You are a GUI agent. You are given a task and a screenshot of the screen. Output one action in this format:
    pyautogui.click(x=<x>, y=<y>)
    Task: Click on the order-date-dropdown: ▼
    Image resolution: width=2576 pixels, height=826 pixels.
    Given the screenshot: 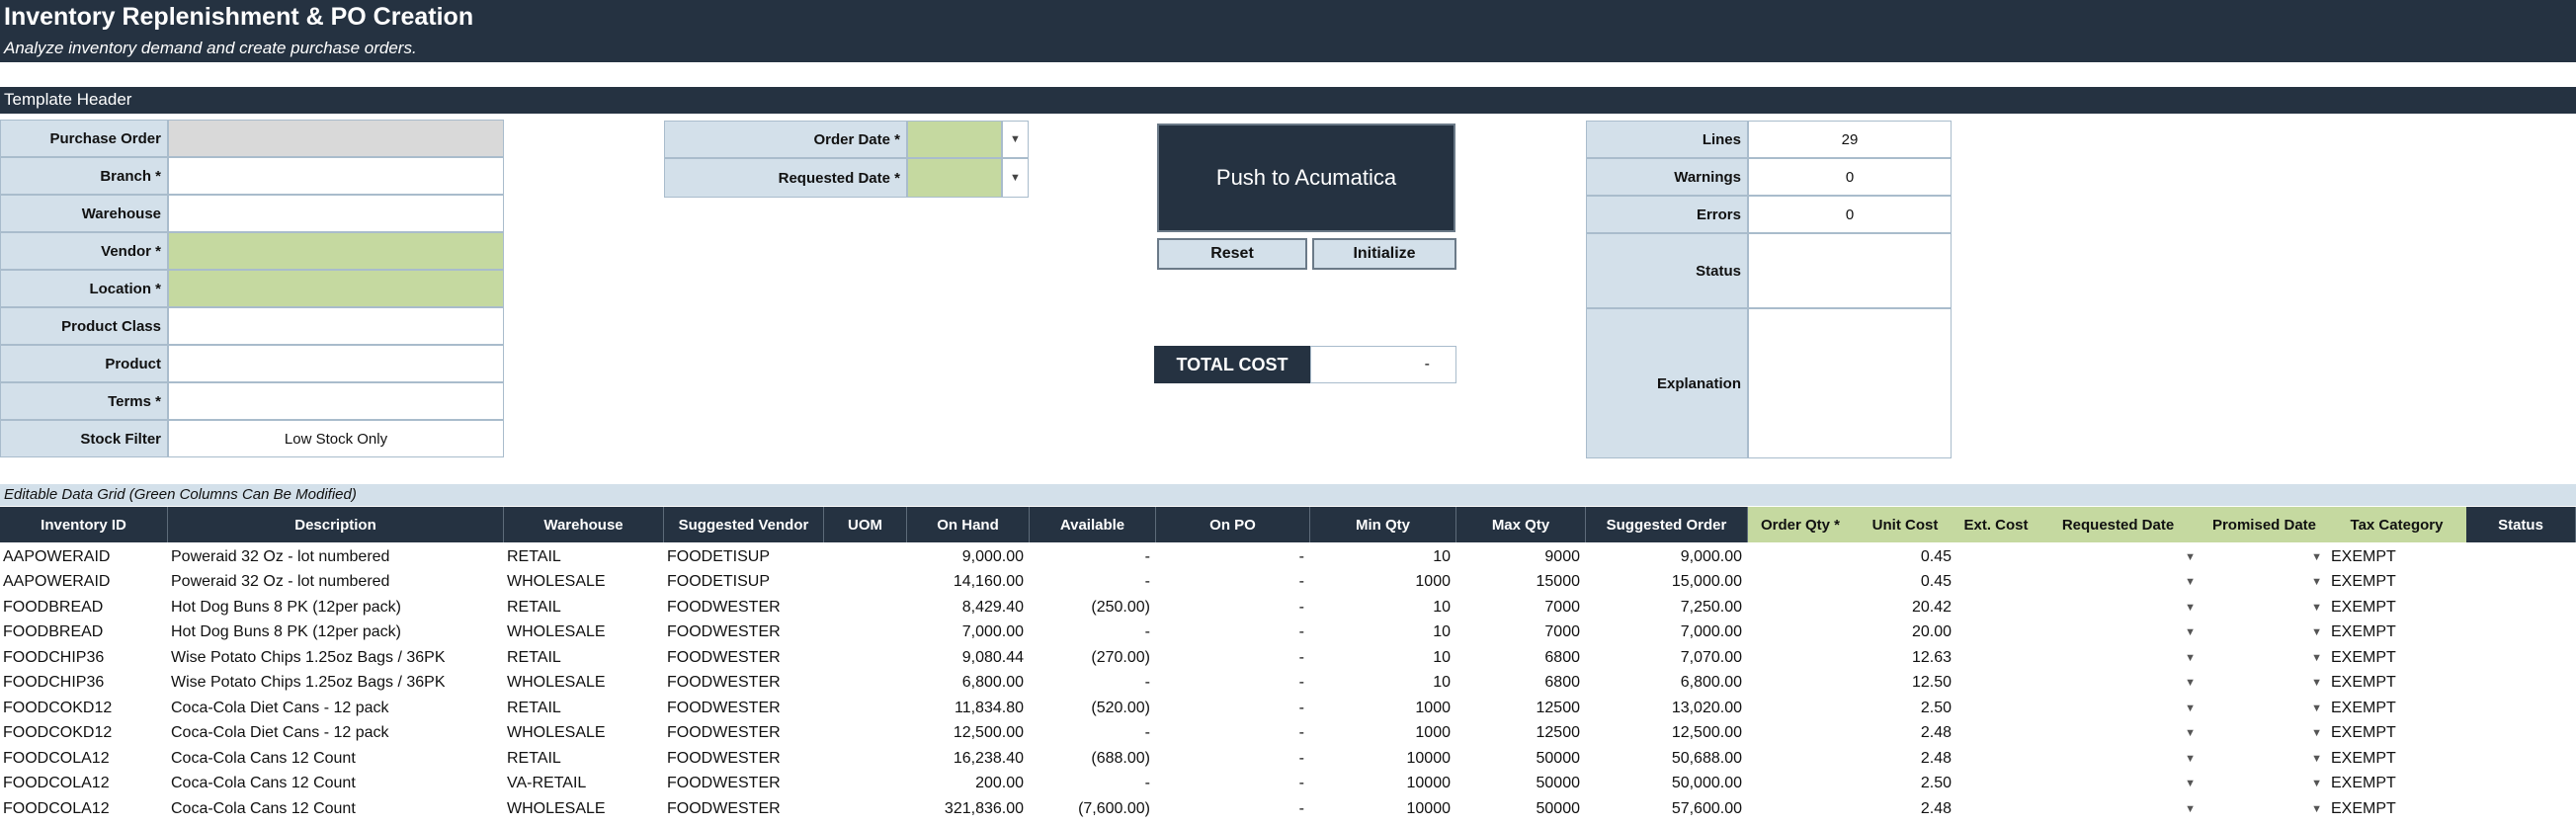 What is the action you would take?
    pyautogui.click(x=1015, y=139)
    